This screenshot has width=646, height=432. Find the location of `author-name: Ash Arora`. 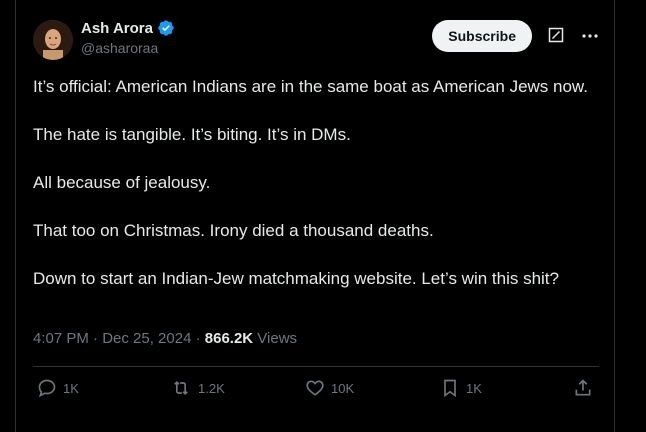

author-name: Ash Arora is located at coordinates (117, 28).